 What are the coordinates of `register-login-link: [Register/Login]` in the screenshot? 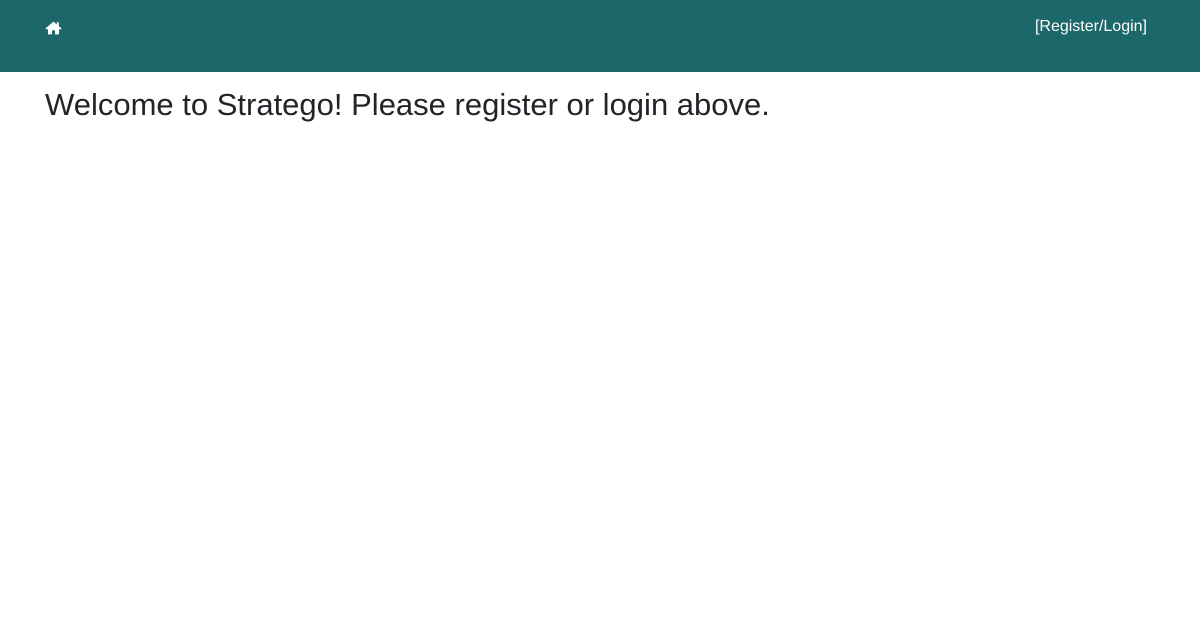 It's located at (1091, 27).